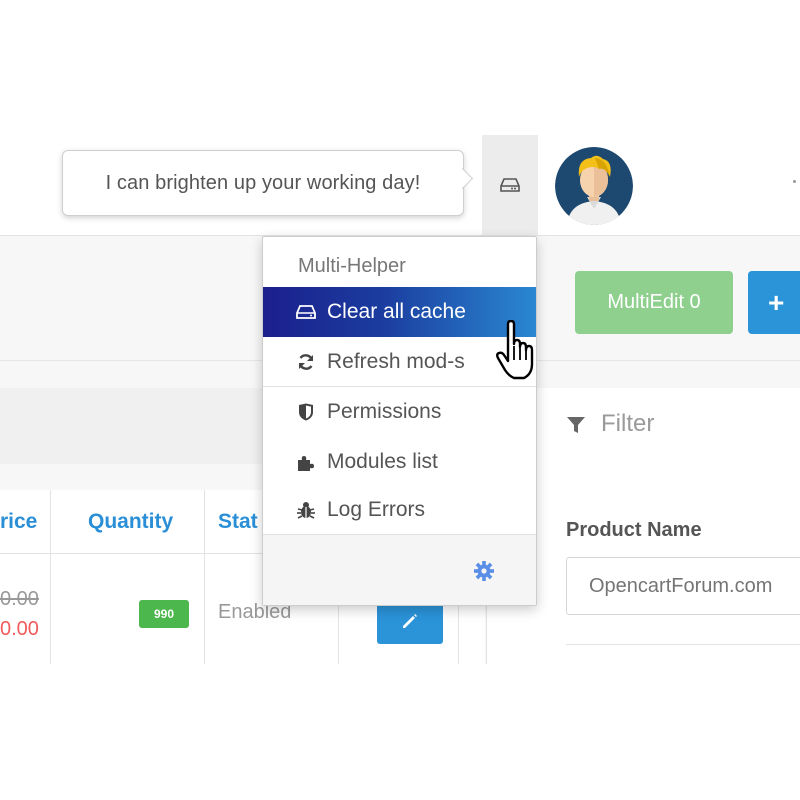 The height and width of the screenshot is (800, 800). I want to click on user-avatar-icon, so click(594, 186).